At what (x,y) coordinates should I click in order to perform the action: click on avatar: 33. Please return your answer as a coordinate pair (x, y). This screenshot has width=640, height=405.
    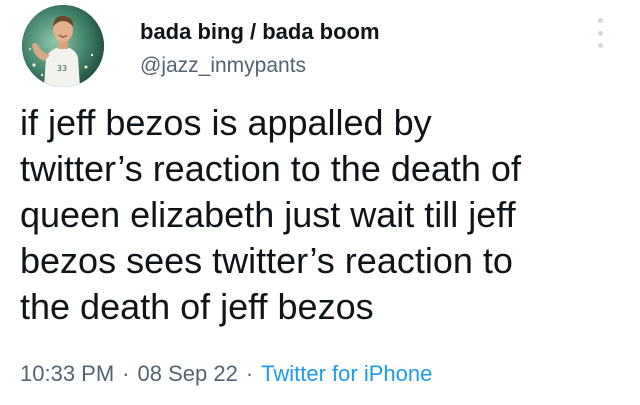
    Looking at the image, I should click on (63, 46).